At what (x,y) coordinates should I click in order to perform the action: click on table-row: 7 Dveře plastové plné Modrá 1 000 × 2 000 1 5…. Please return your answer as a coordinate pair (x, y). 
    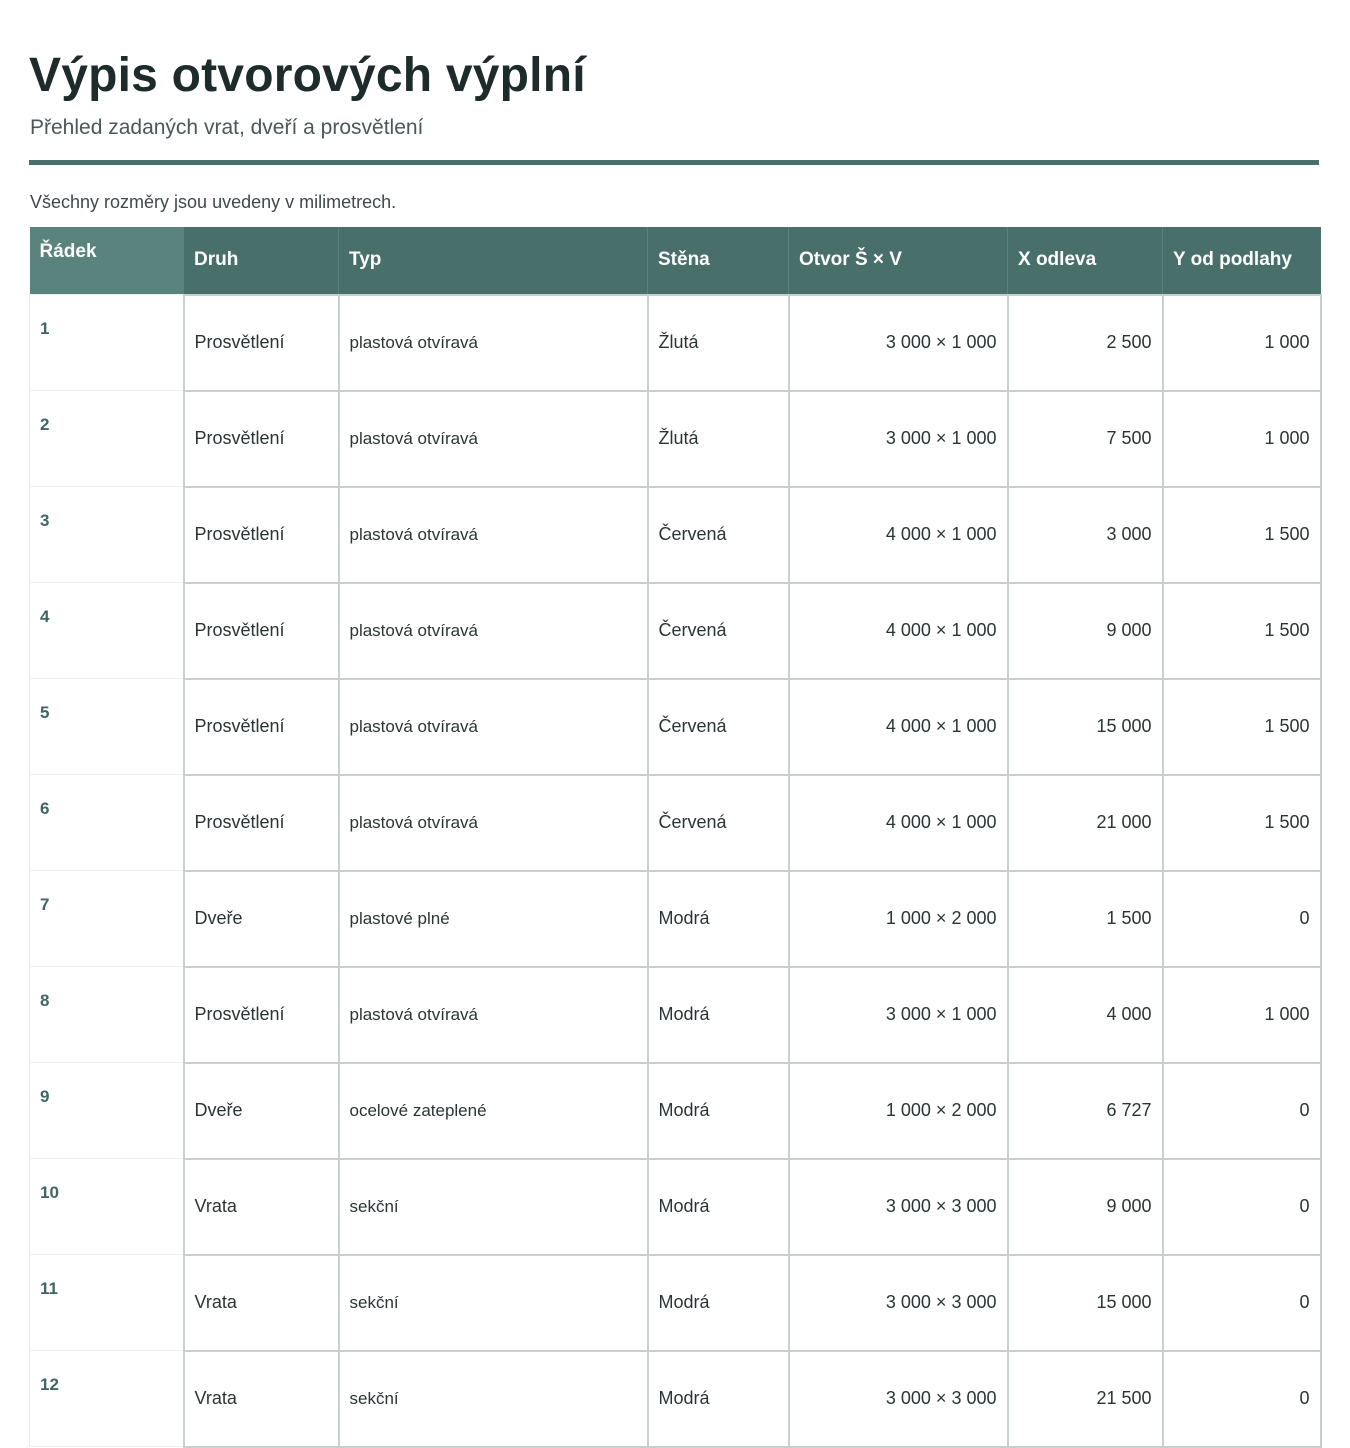
    Looking at the image, I should click on (675, 918).